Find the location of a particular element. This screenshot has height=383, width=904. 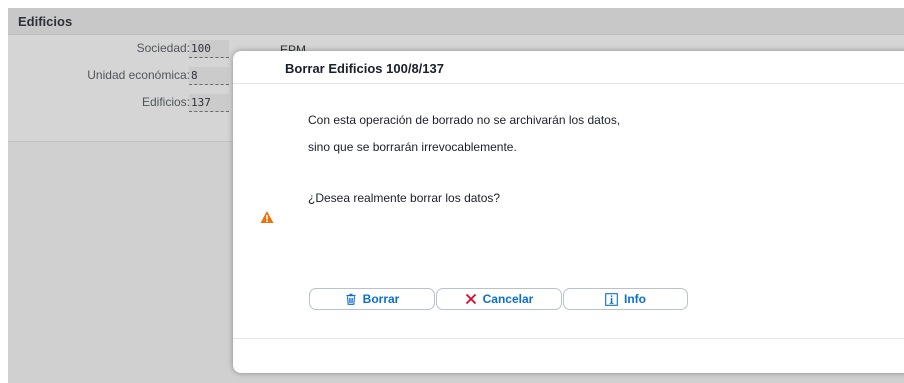

dialog-footer-divider is located at coordinates (568, 338).